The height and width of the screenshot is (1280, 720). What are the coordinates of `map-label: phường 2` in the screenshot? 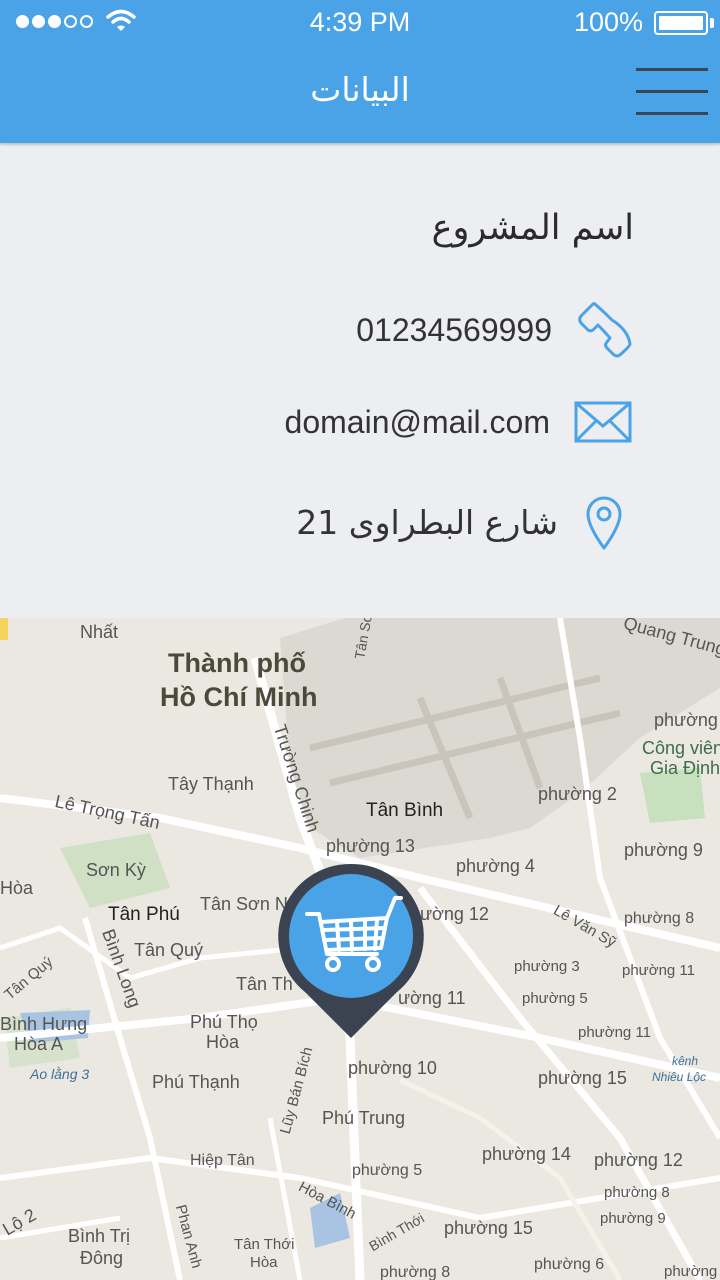 It's located at (577, 794).